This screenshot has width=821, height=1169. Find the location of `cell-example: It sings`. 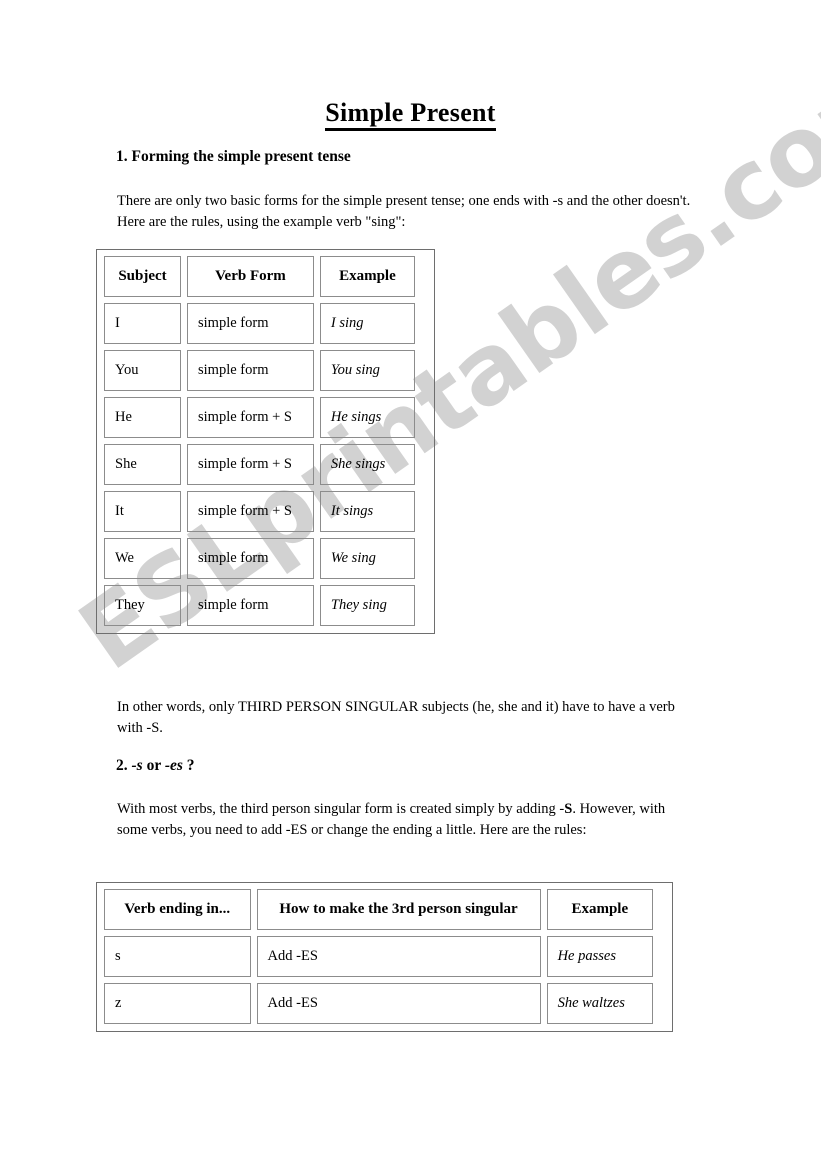

cell-example: It sings is located at coordinates (367, 511).